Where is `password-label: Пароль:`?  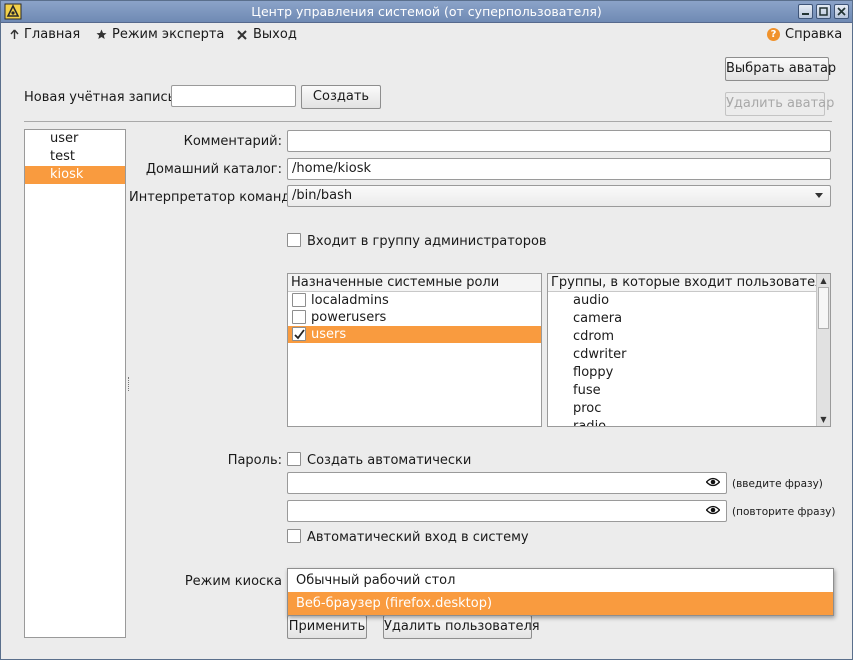
password-label: Пароль: is located at coordinates (254, 460).